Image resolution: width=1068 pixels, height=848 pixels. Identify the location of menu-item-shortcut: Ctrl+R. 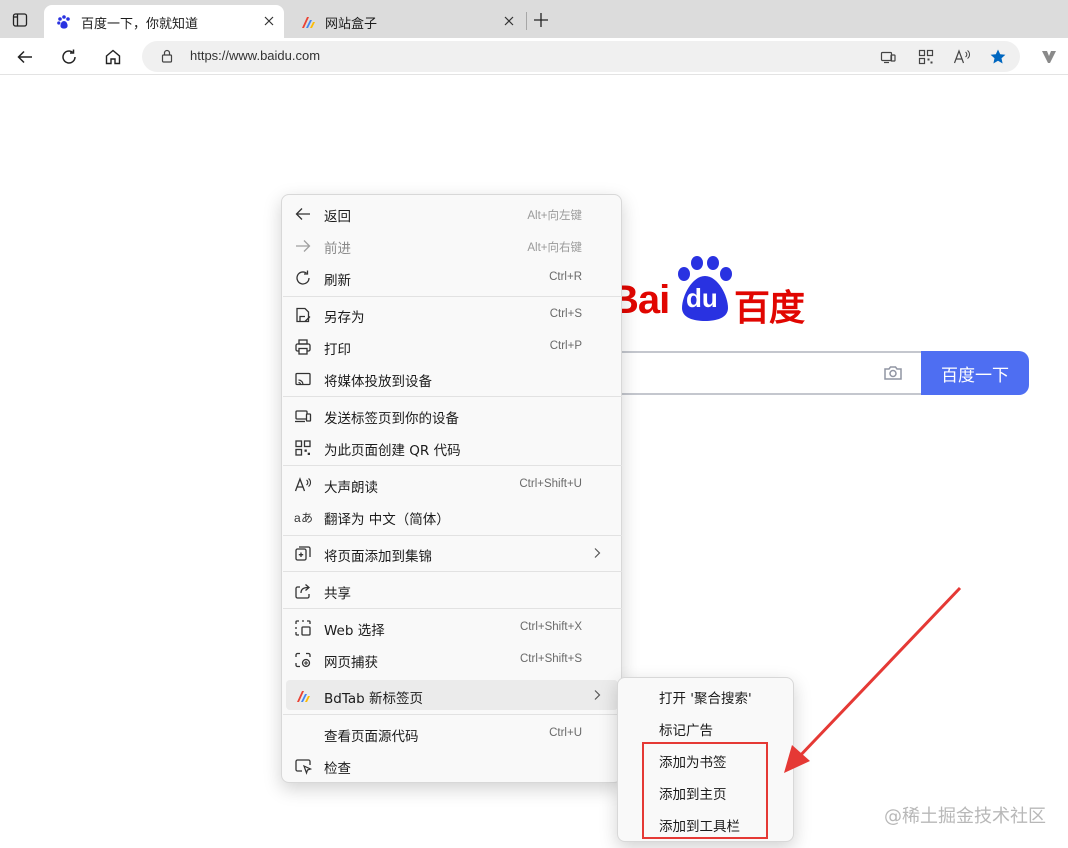
(565, 277).